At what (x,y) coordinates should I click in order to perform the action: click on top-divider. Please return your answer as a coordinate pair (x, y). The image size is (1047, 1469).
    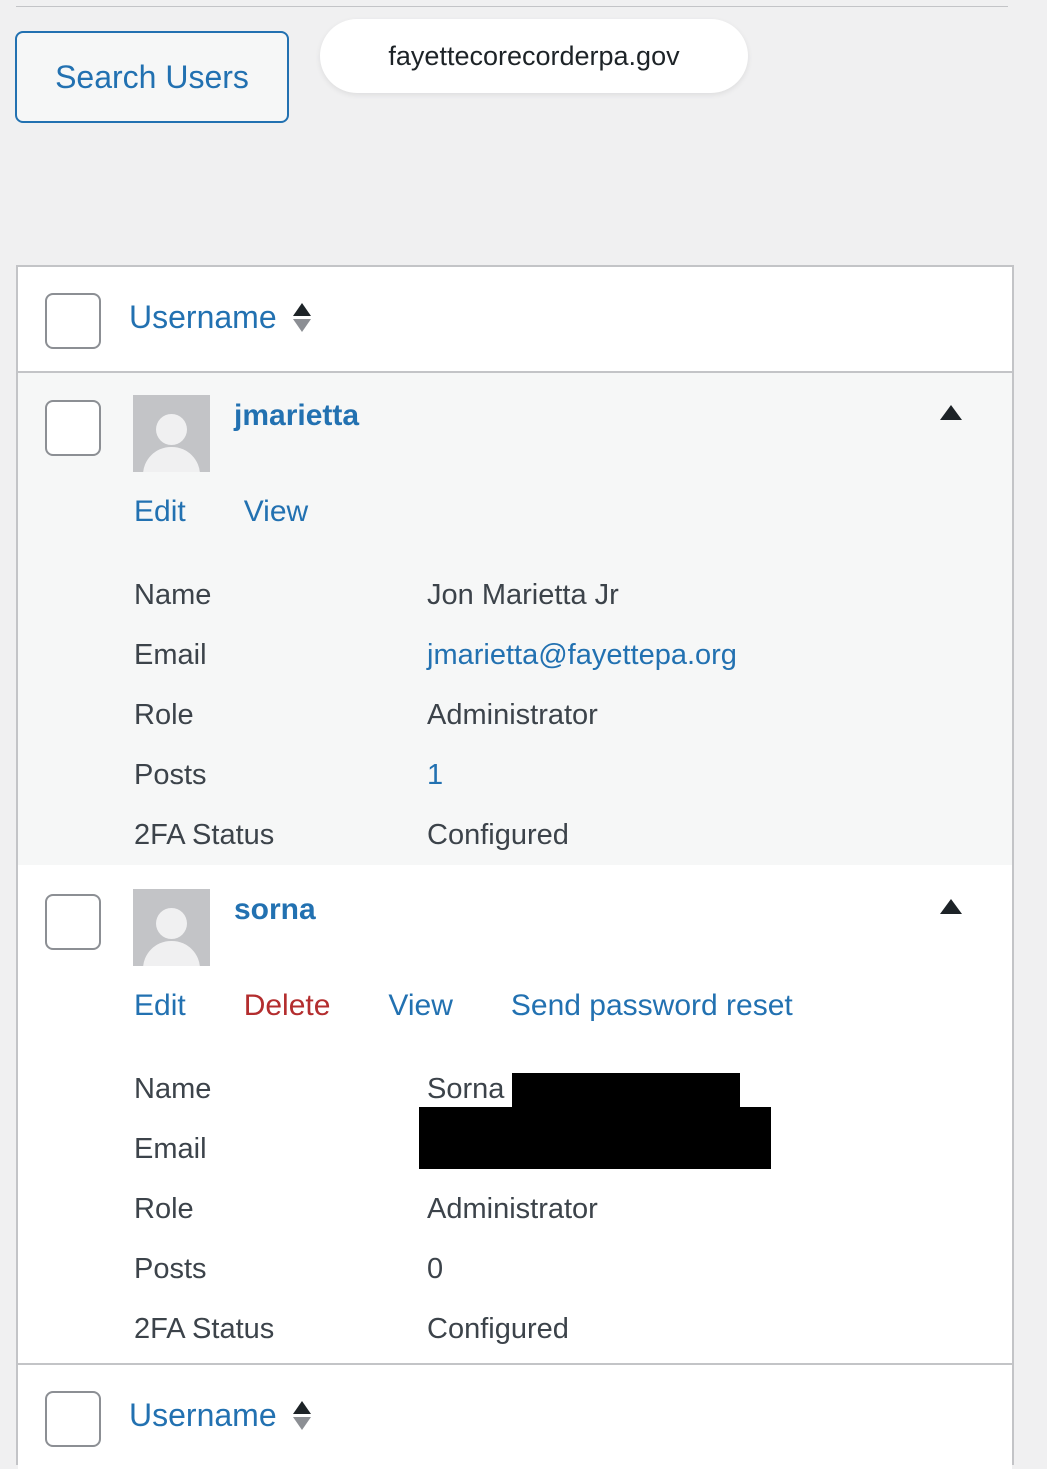
    Looking at the image, I should click on (512, 6).